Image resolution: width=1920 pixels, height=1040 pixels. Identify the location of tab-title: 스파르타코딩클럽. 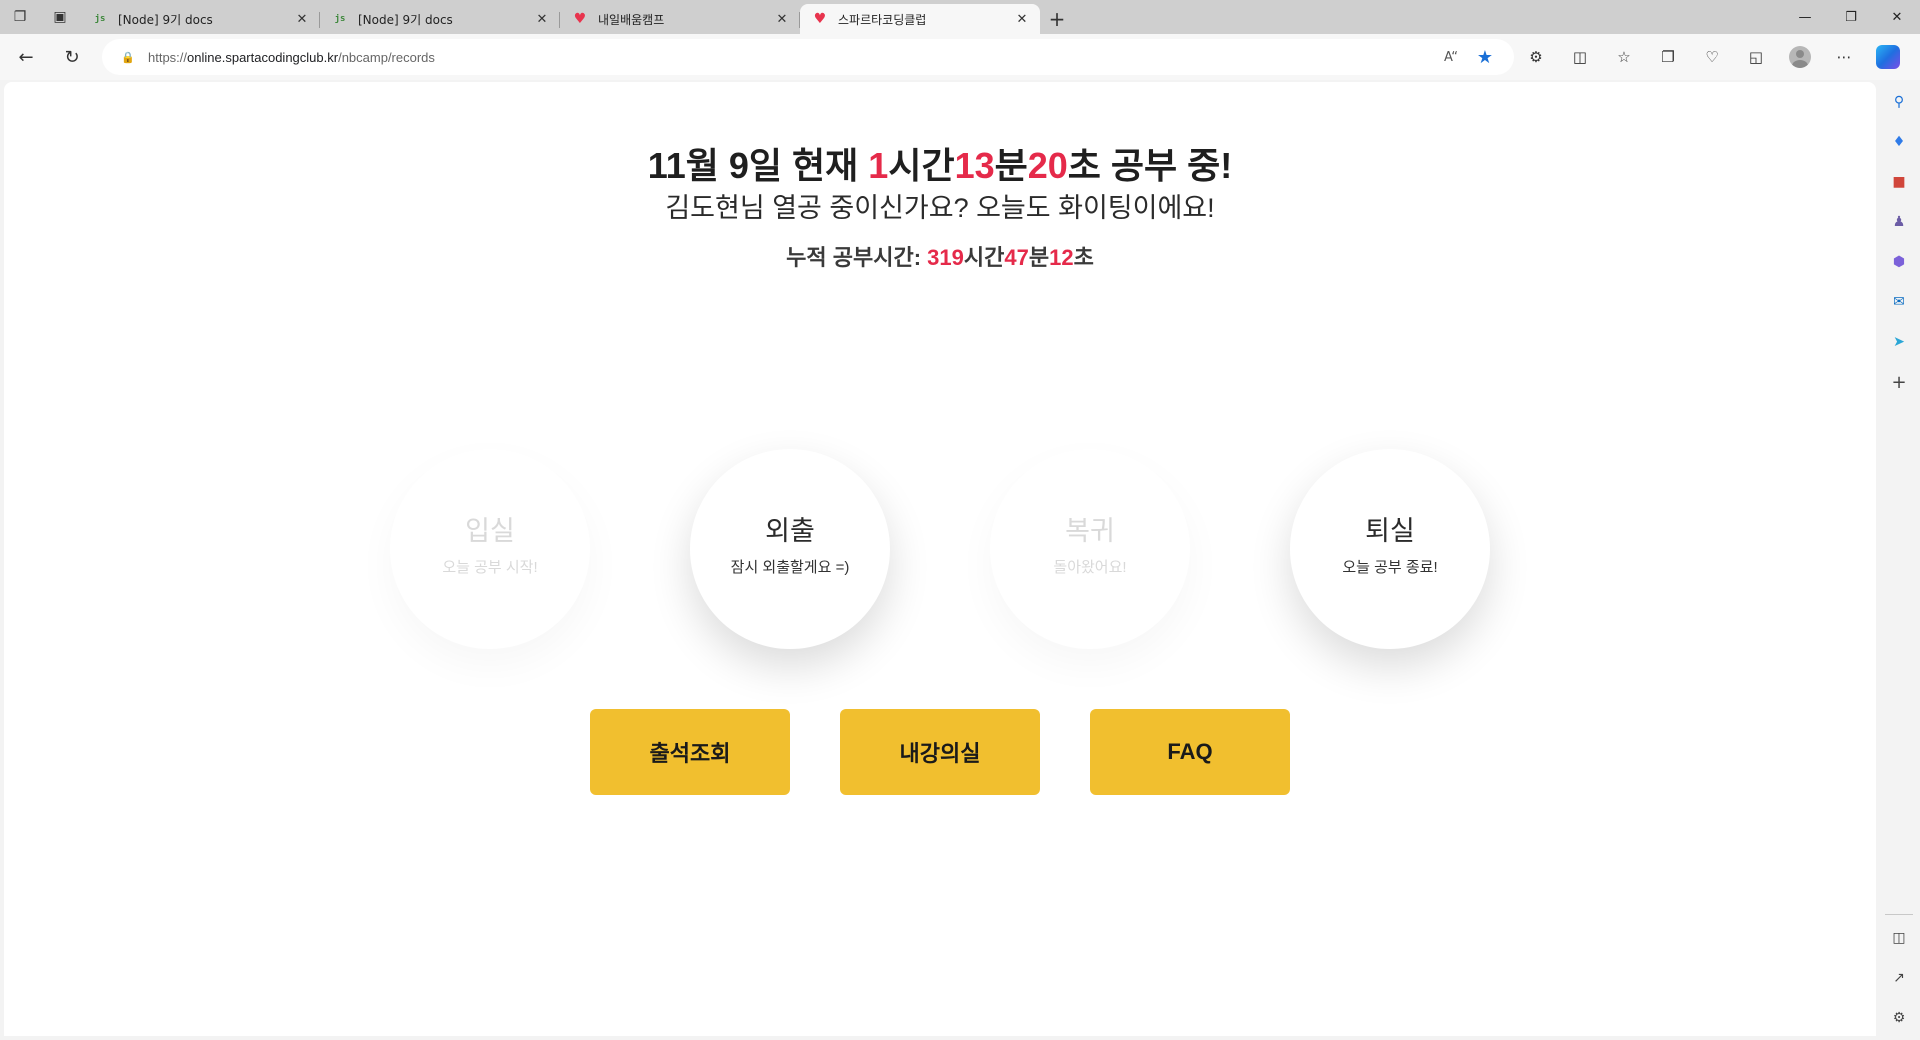
(882, 19).